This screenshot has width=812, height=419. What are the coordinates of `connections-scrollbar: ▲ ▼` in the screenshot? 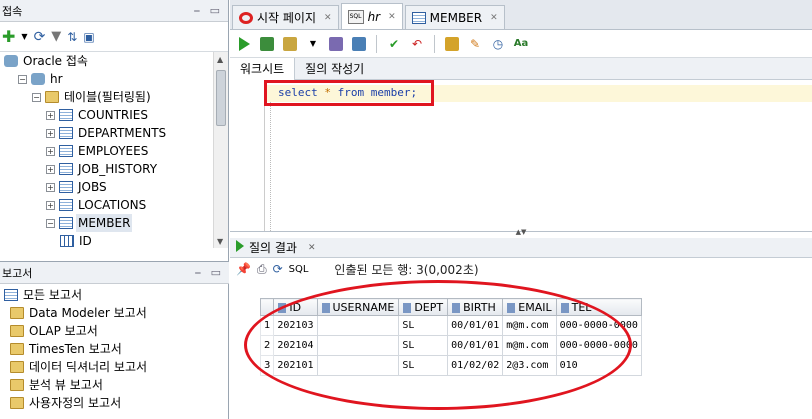 It's located at (220, 150).